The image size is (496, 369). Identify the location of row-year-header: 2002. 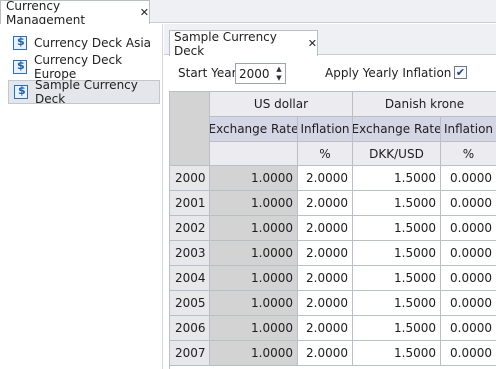
(190, 228).